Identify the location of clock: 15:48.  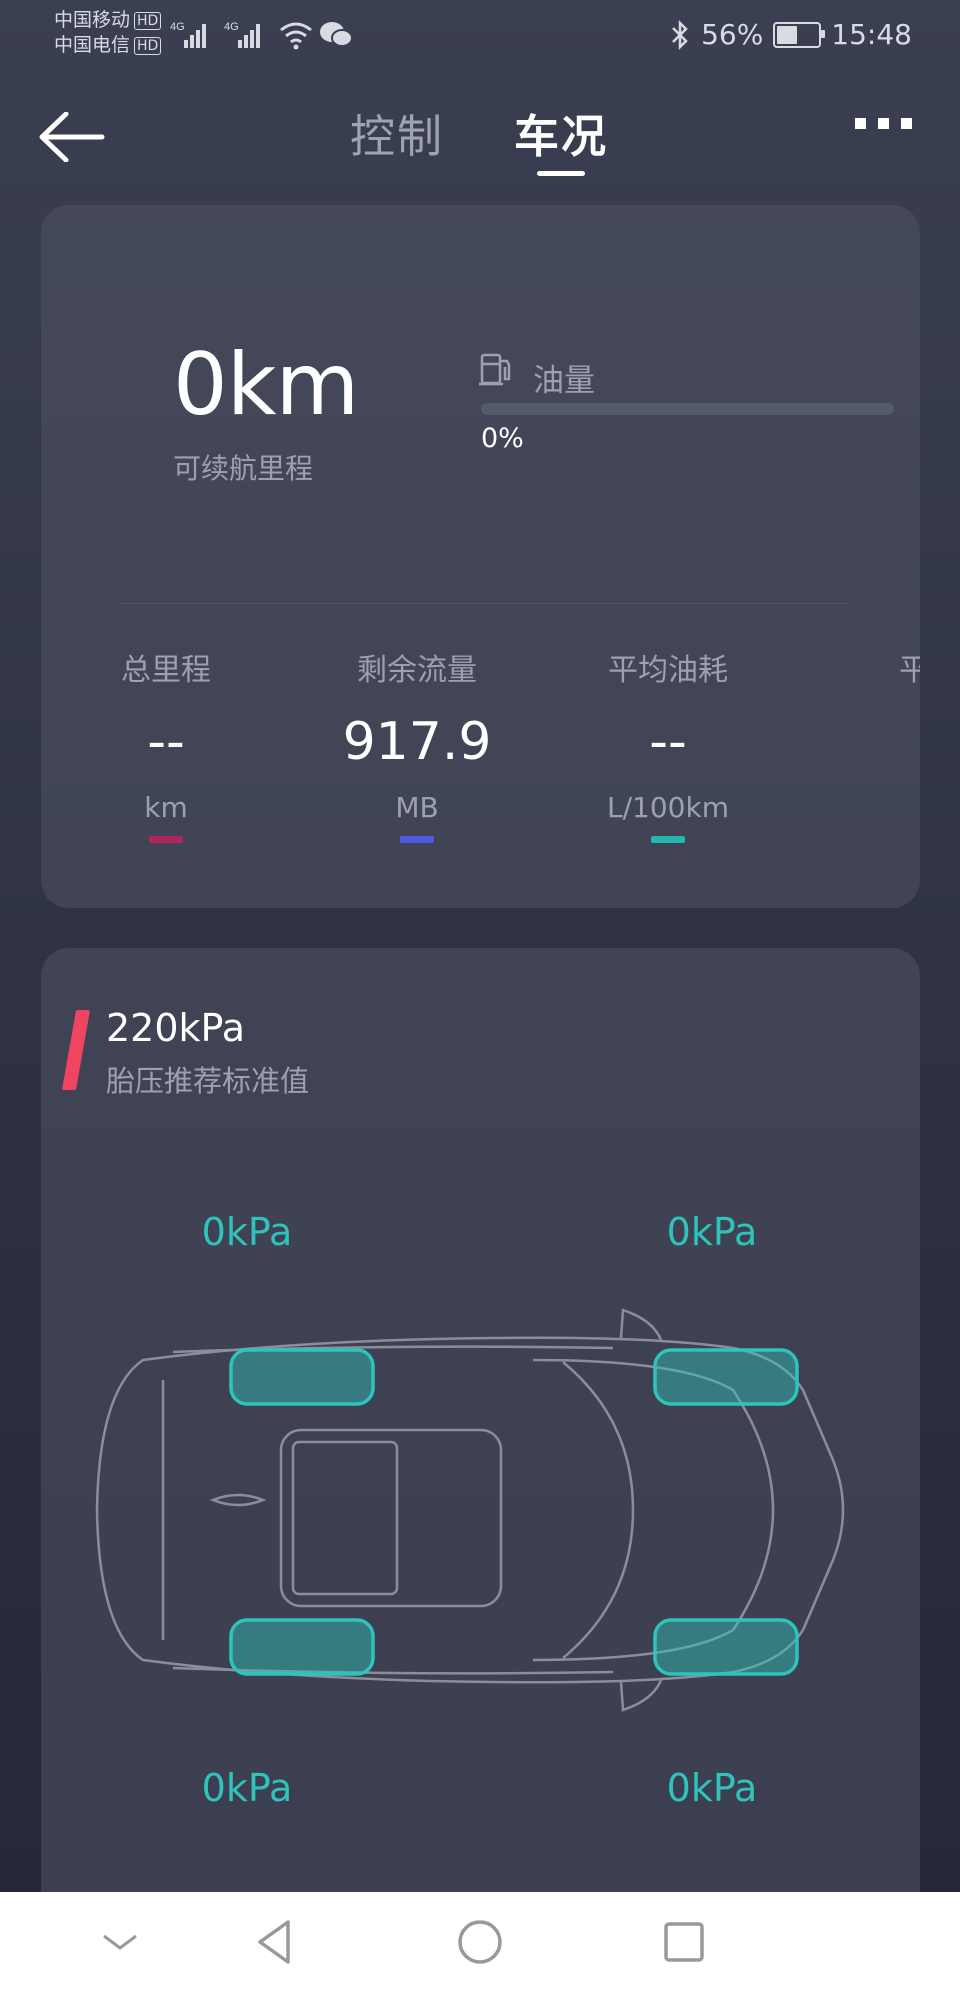
(871, 34).